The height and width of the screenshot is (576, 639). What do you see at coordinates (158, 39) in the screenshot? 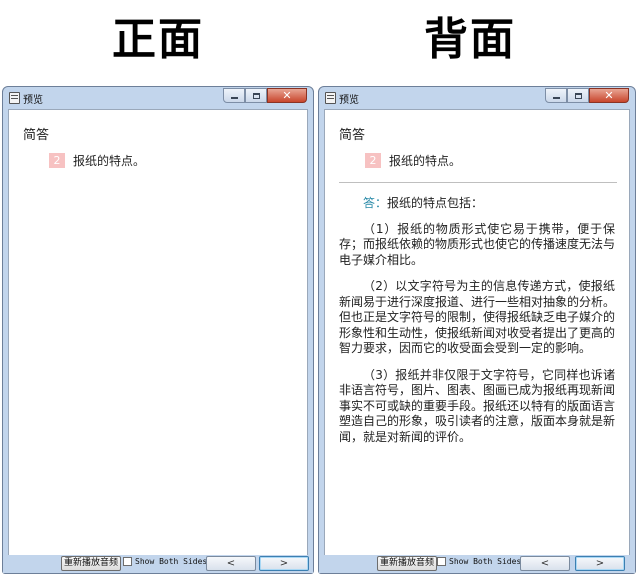
I see `heading-front: 正面` at bounding box center [158, 39].